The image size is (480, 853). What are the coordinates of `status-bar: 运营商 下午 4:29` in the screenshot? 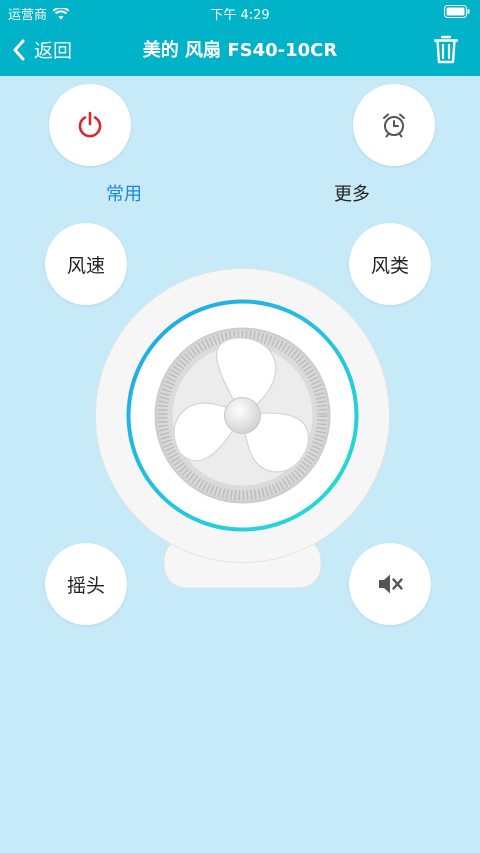 It's located at (240, 12).